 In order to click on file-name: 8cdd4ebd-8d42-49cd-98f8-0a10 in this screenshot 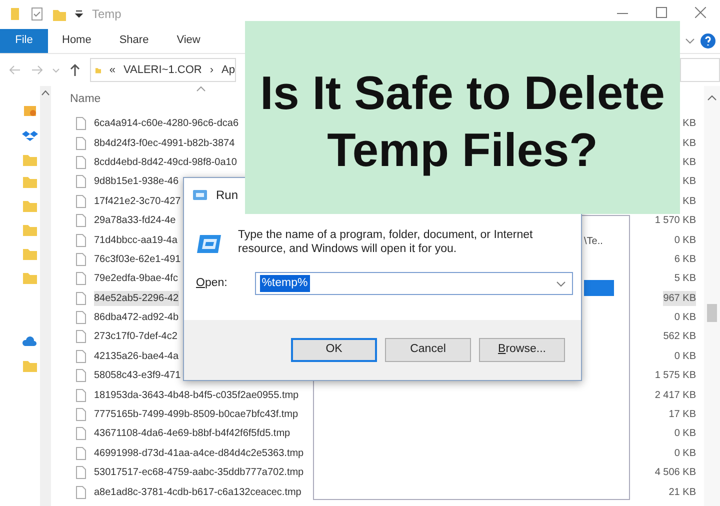, I will do `click(165, 162)`.